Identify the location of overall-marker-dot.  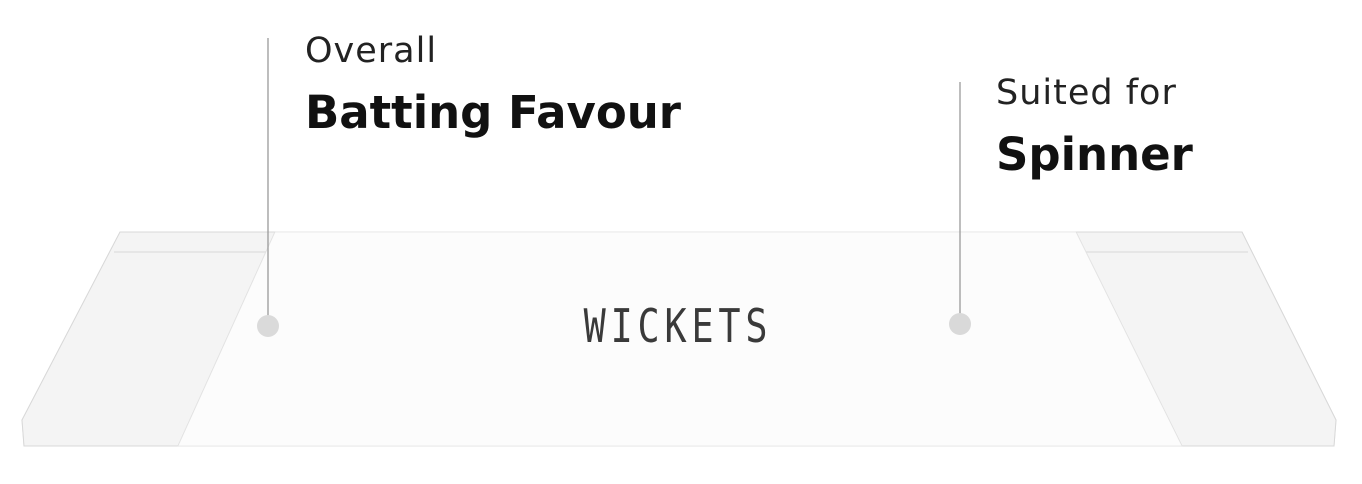
(268, 326).